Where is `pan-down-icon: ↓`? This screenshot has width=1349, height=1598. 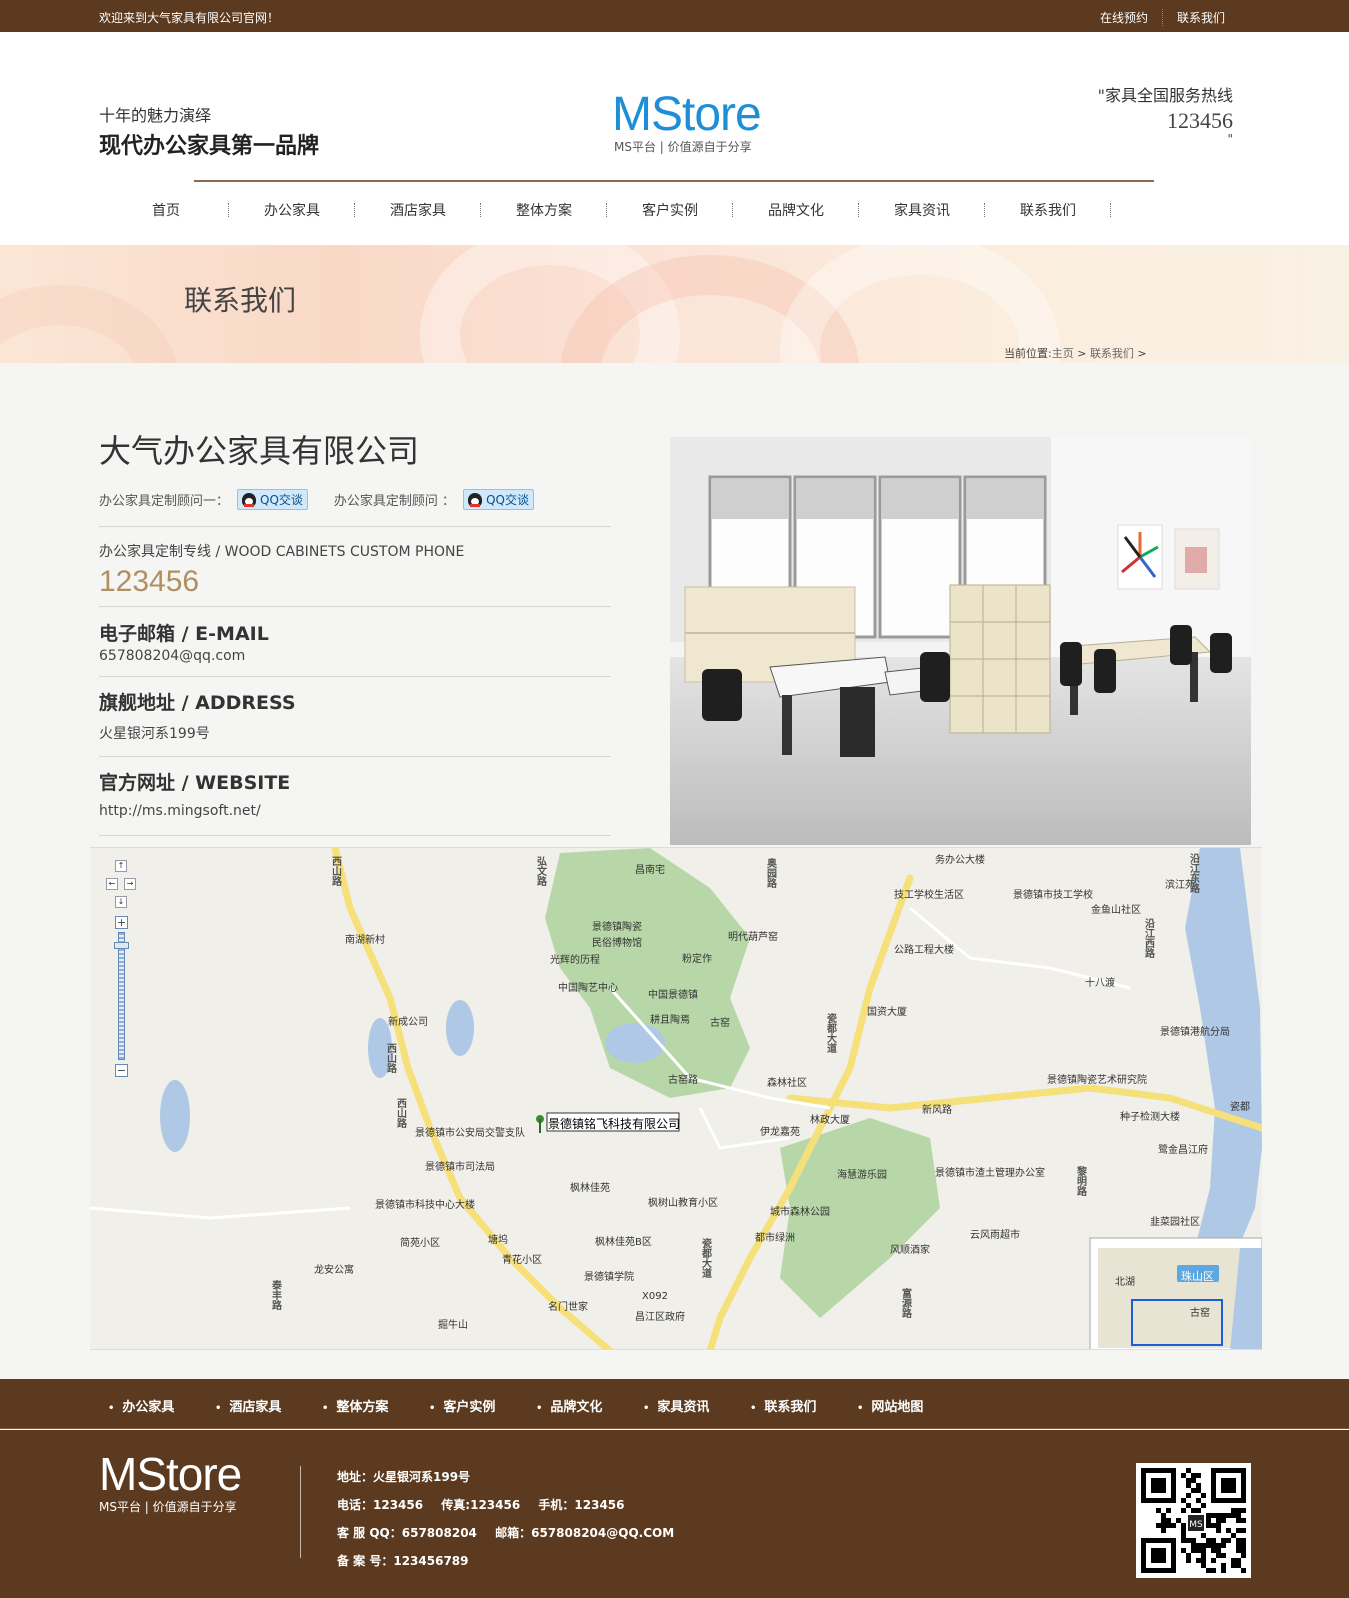 pan-down-icon: ↓ is located at coordinates (121, 902).